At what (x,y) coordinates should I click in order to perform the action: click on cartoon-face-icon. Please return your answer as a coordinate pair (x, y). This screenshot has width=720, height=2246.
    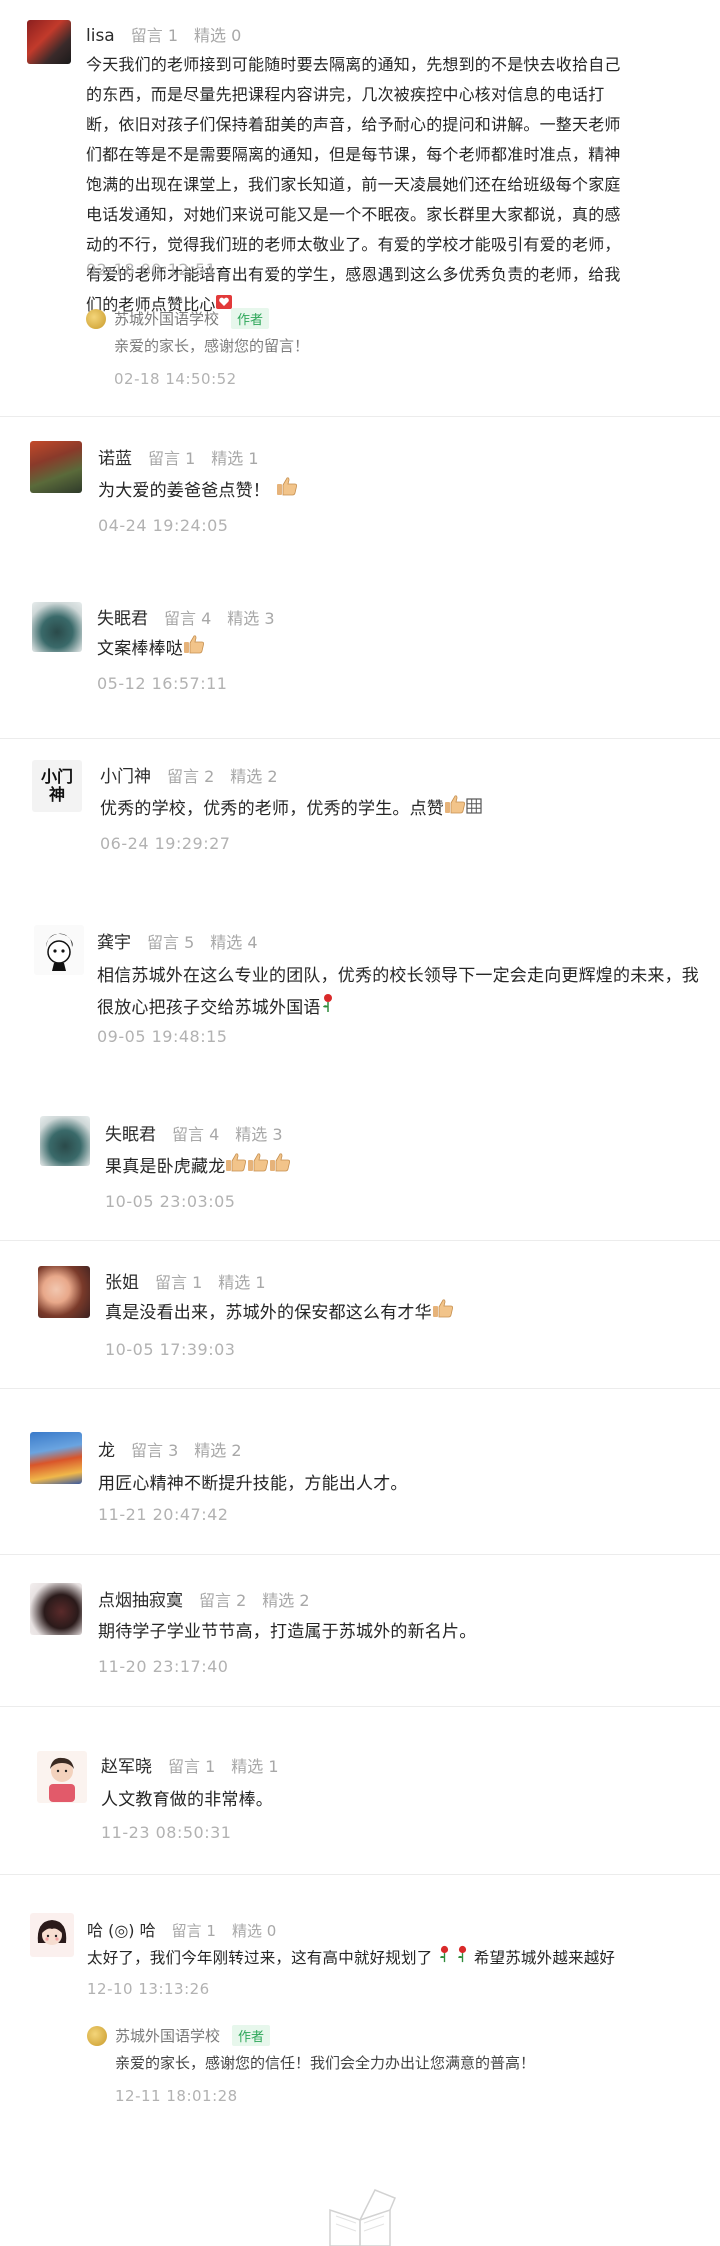
    Looking at the image, I should click on (59, 952).